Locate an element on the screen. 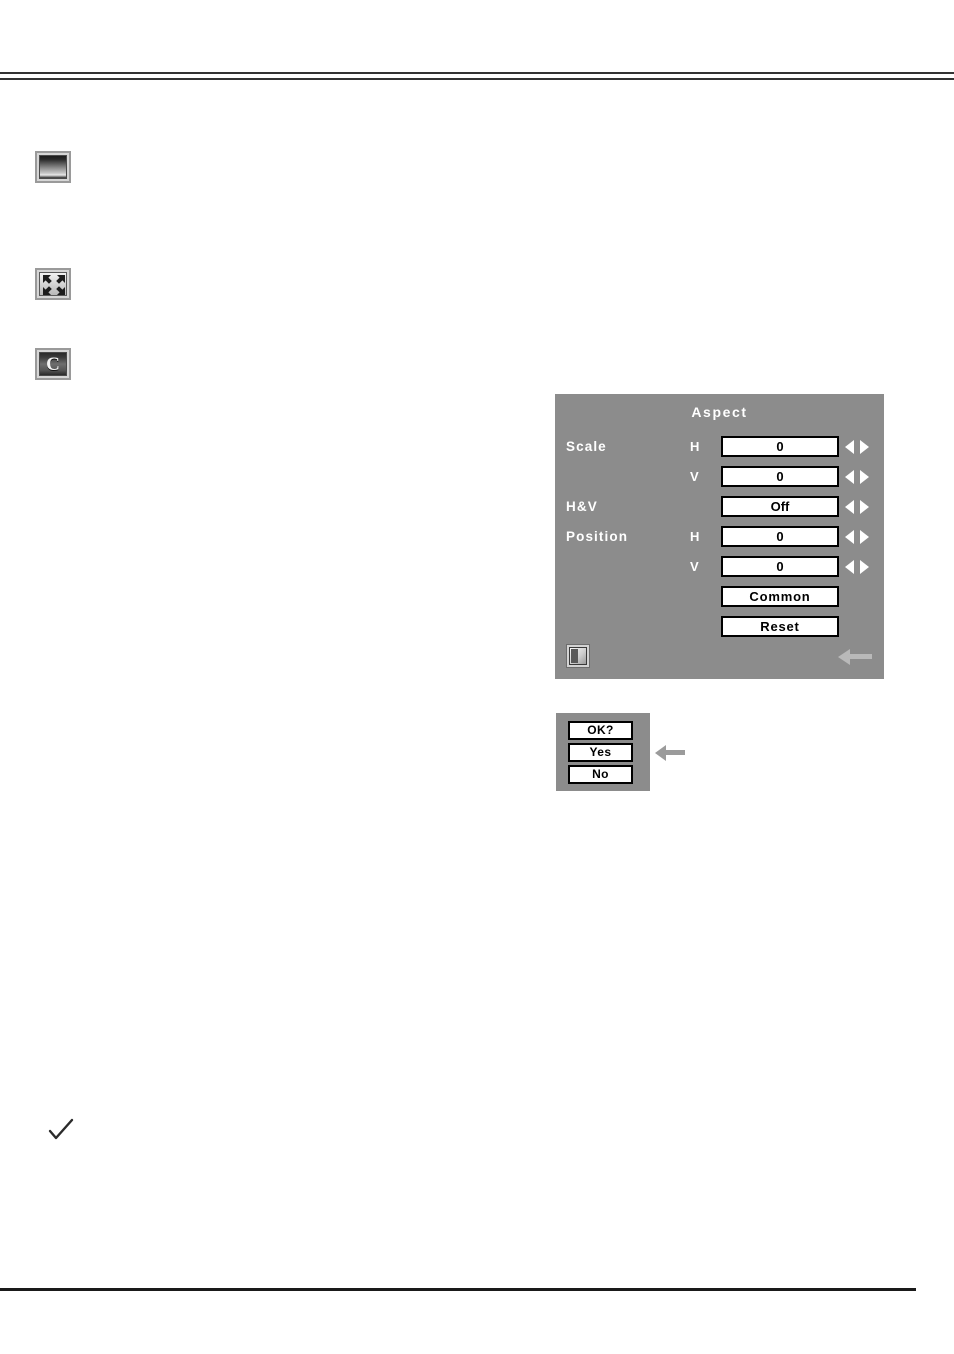 This screenshot has height=1354, width=954. digital-zoom-icon is located at coordinates (53, 284).